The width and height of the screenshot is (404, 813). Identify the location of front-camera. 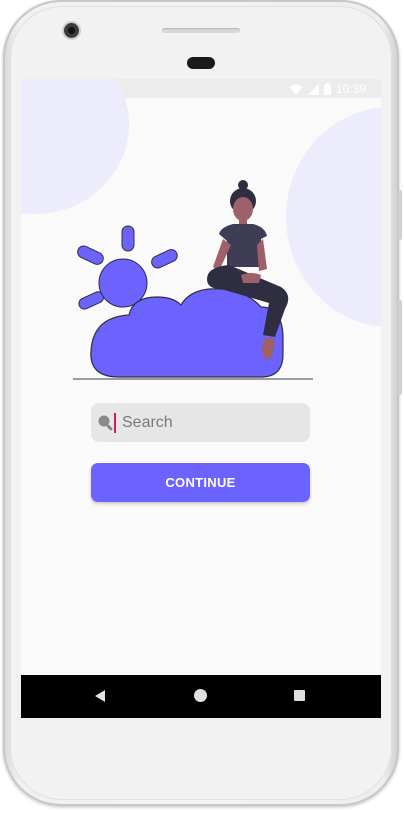
(71, 30).